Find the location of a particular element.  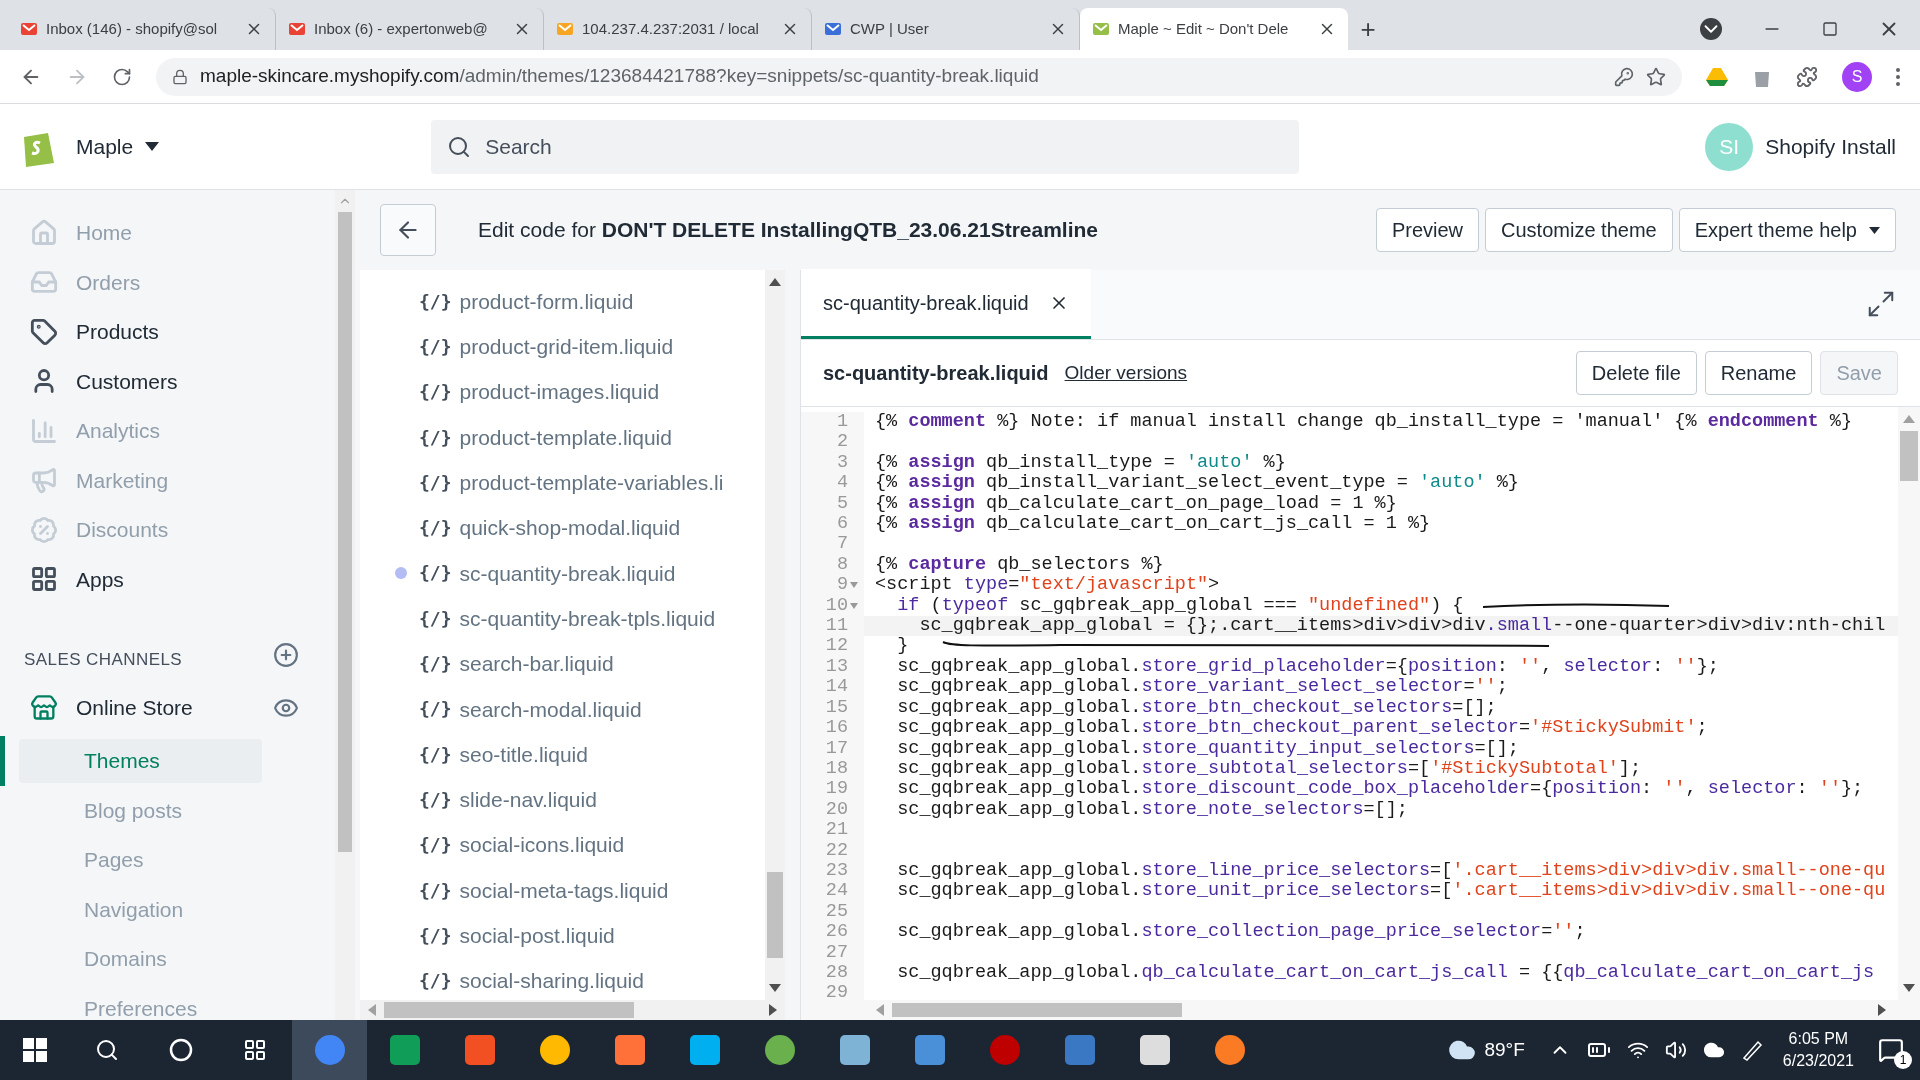

line-number: 2 is located at coordinates (842, 442).